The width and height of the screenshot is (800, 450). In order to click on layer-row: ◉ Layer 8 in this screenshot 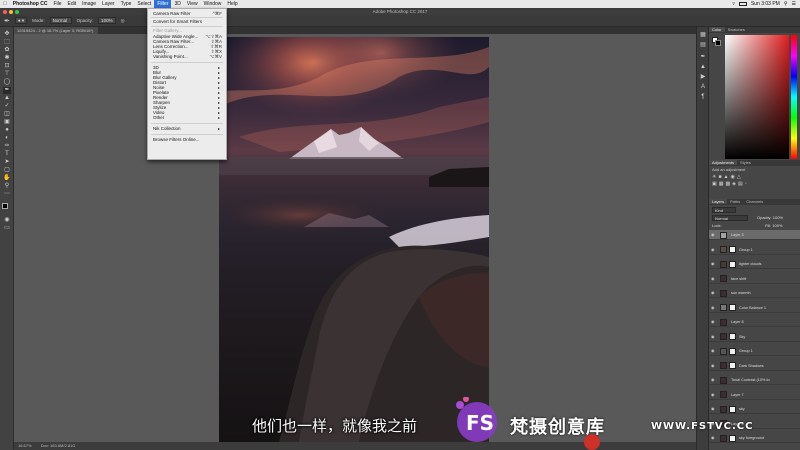, I will do `click(754, 322)`.